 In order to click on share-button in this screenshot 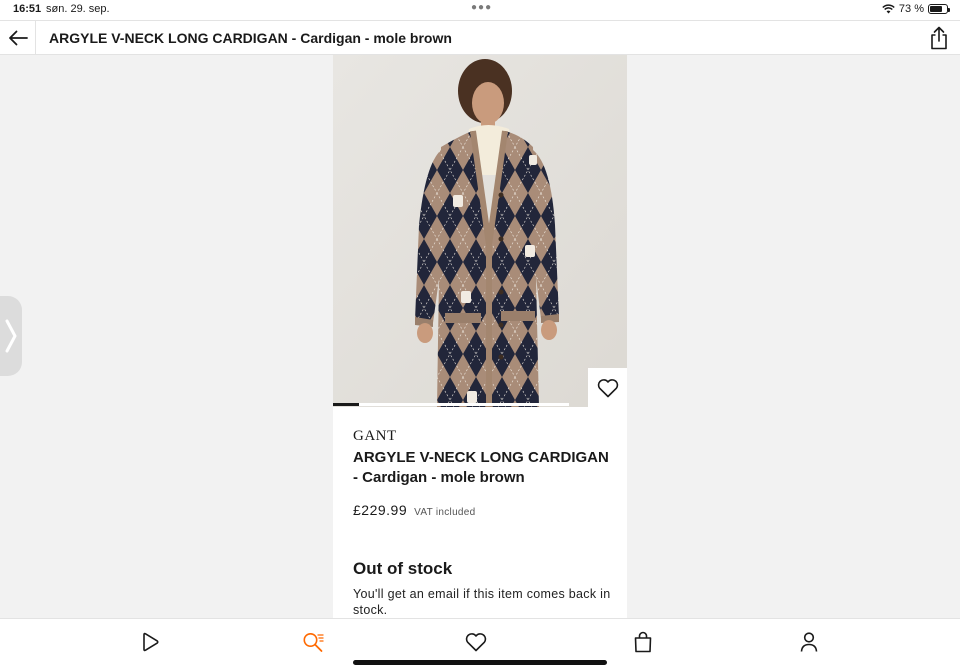, I will do `click(939, 38)`.